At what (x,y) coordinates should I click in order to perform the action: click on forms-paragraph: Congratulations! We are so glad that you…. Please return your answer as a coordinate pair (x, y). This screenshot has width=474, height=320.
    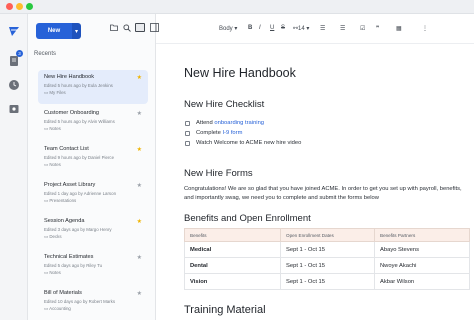
    Looking at the image, I should click on (323, 193).